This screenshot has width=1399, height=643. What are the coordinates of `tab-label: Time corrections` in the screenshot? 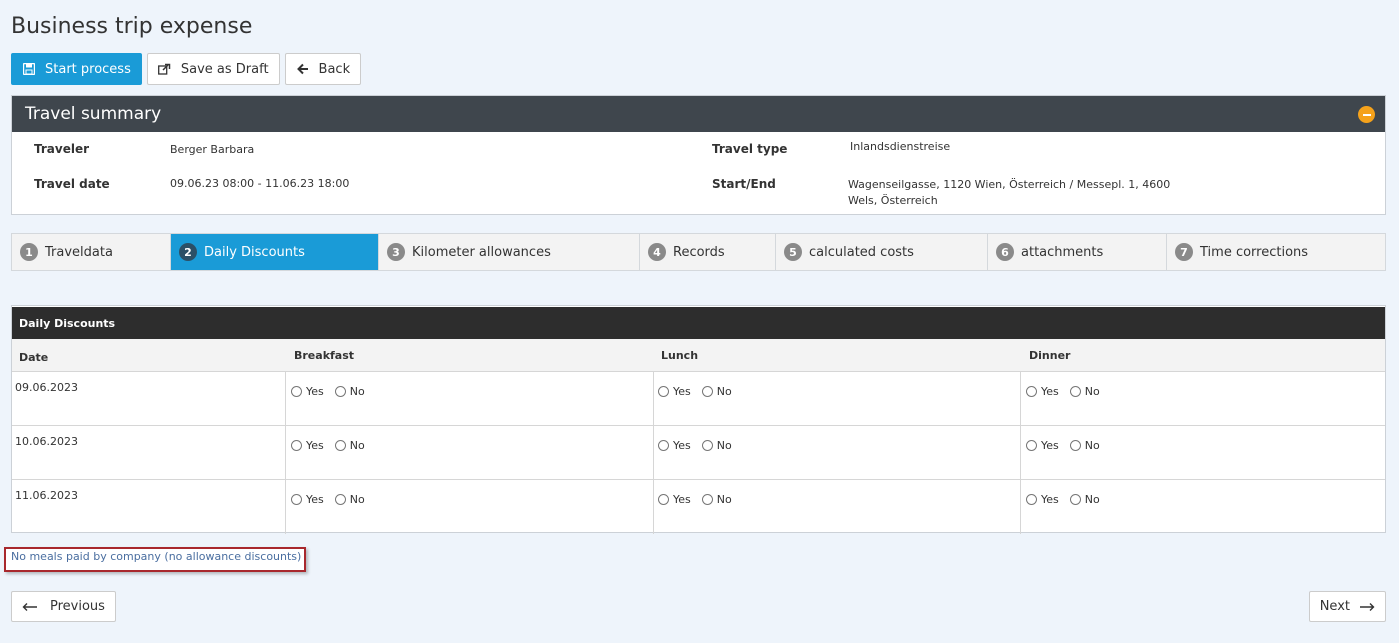 It's located at (1254, 252).